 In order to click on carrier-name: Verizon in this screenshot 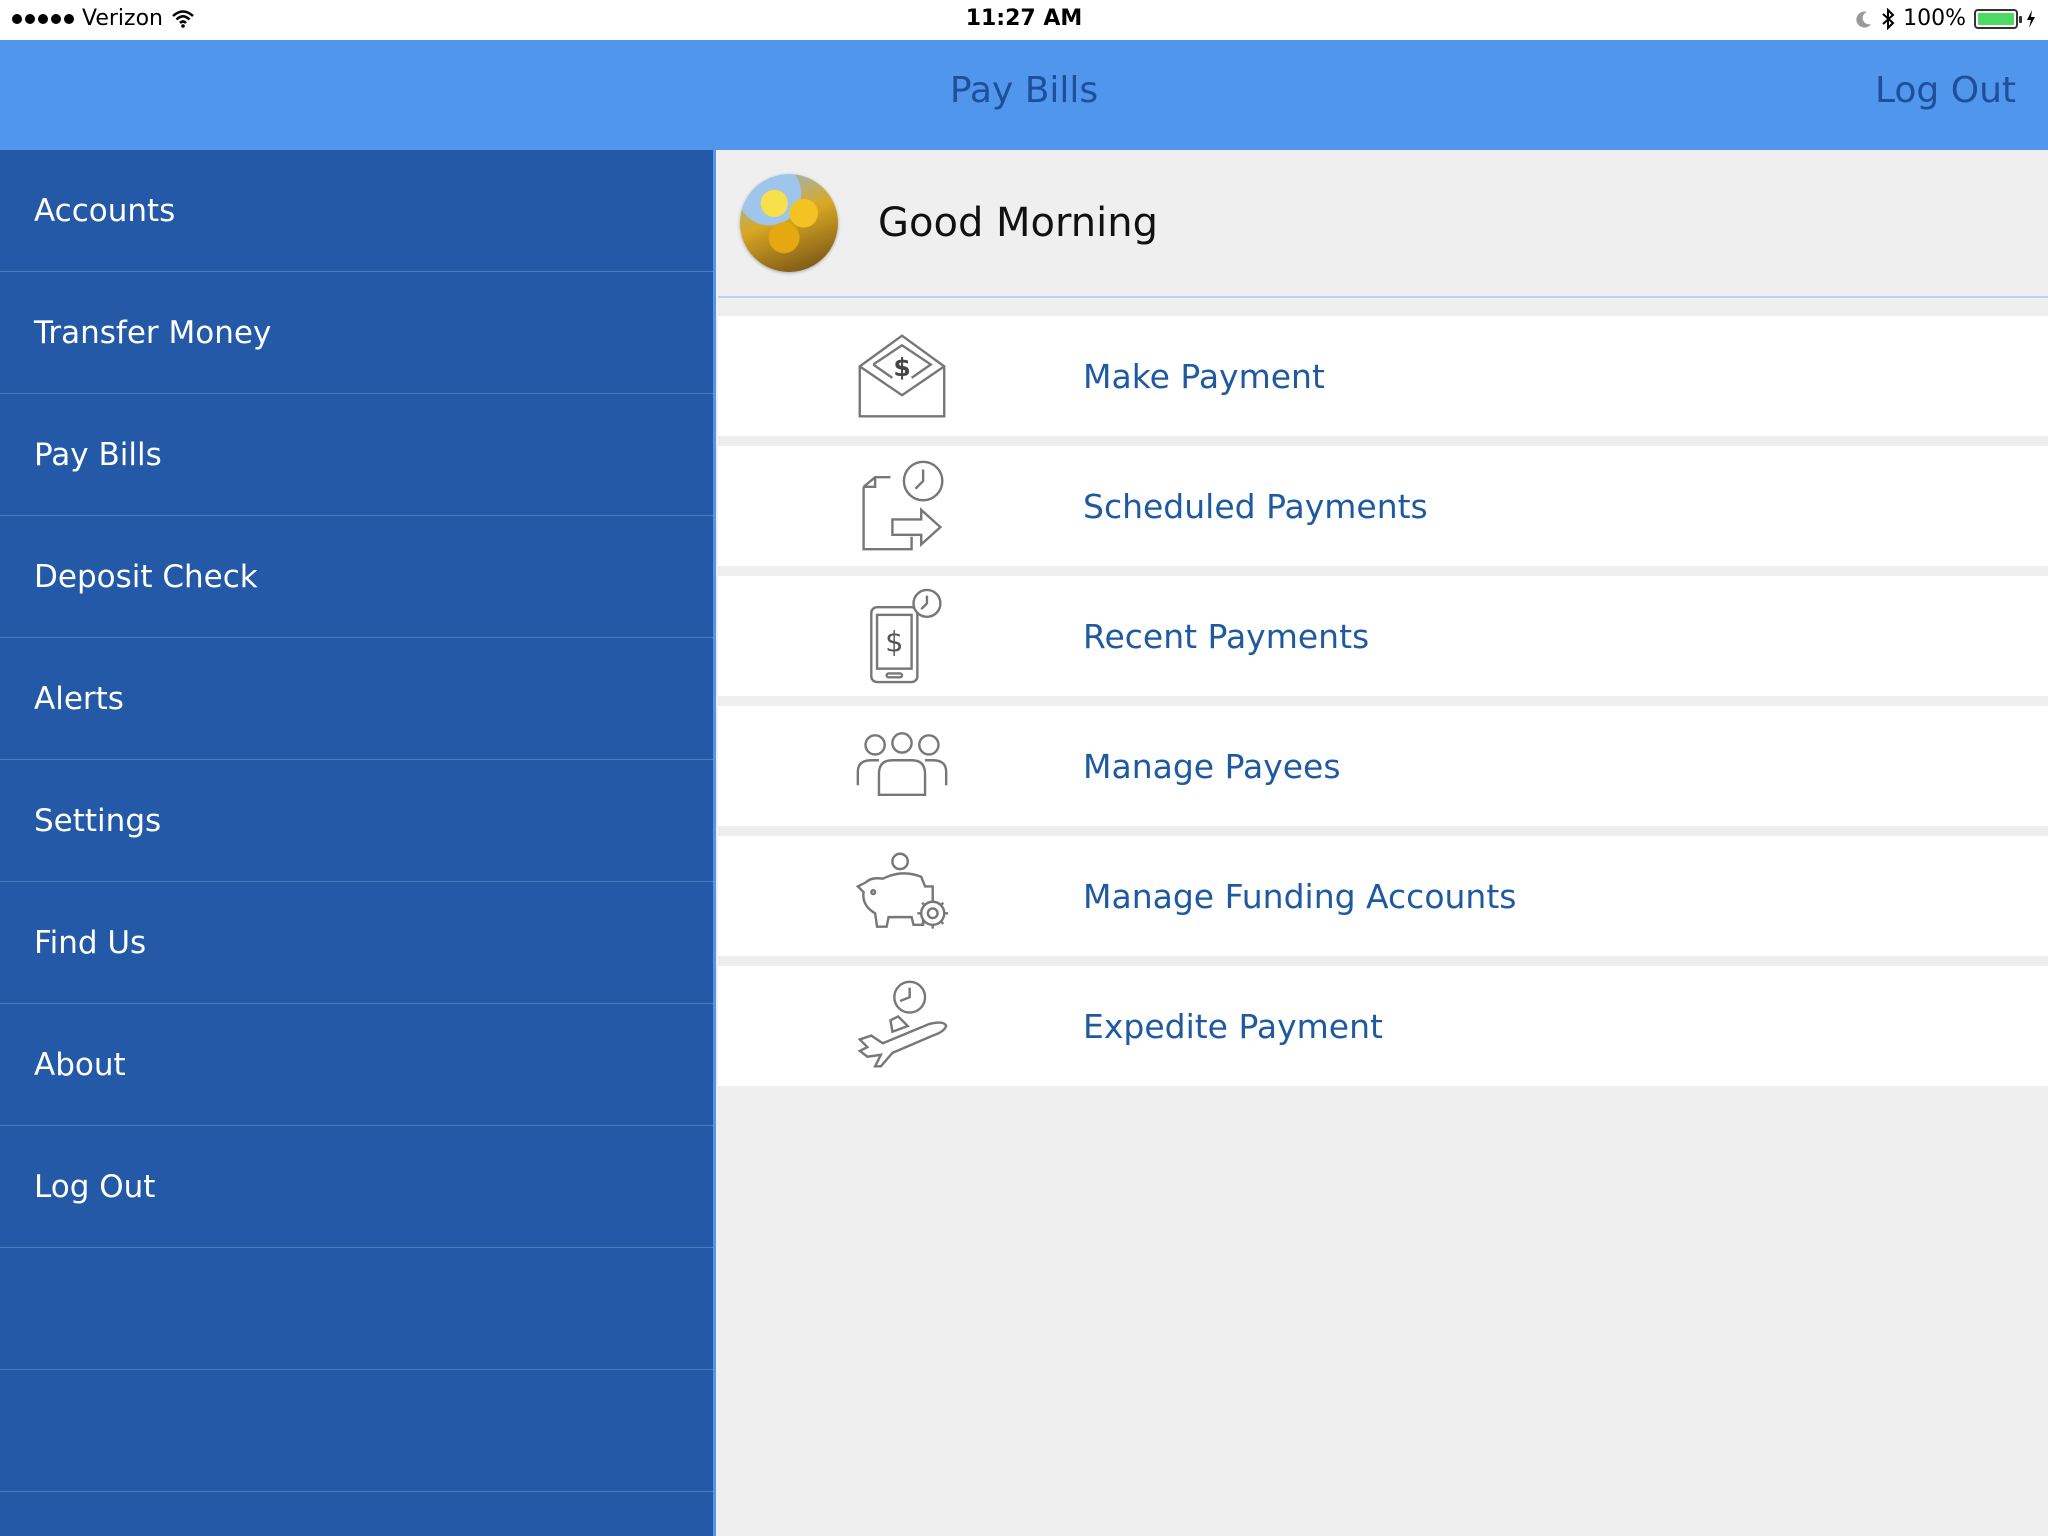, I will do `click(122, 18)`.